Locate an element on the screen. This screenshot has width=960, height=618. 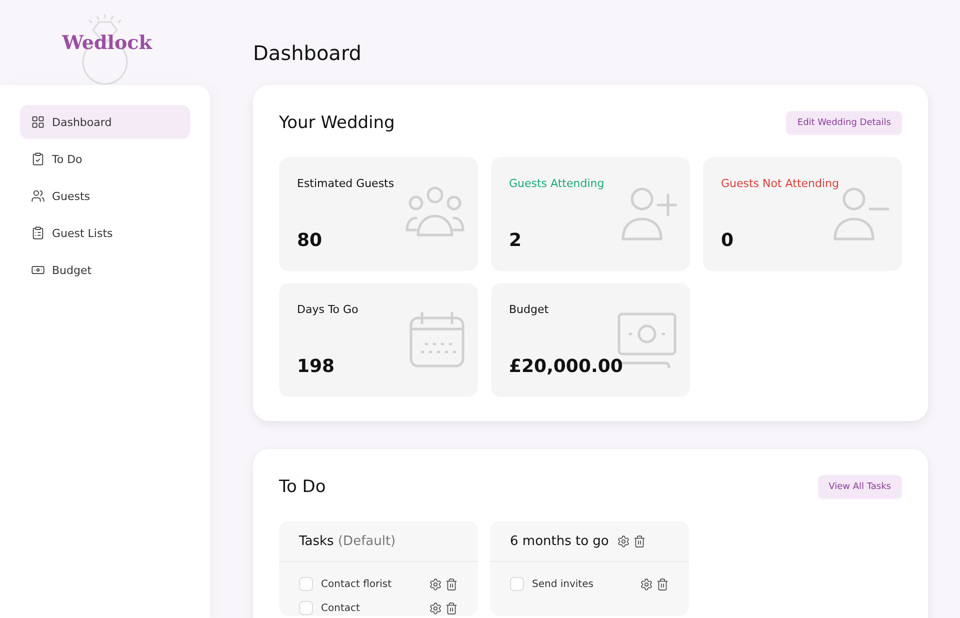
card-title: Your Wedding is located at coordinates (337, 123).